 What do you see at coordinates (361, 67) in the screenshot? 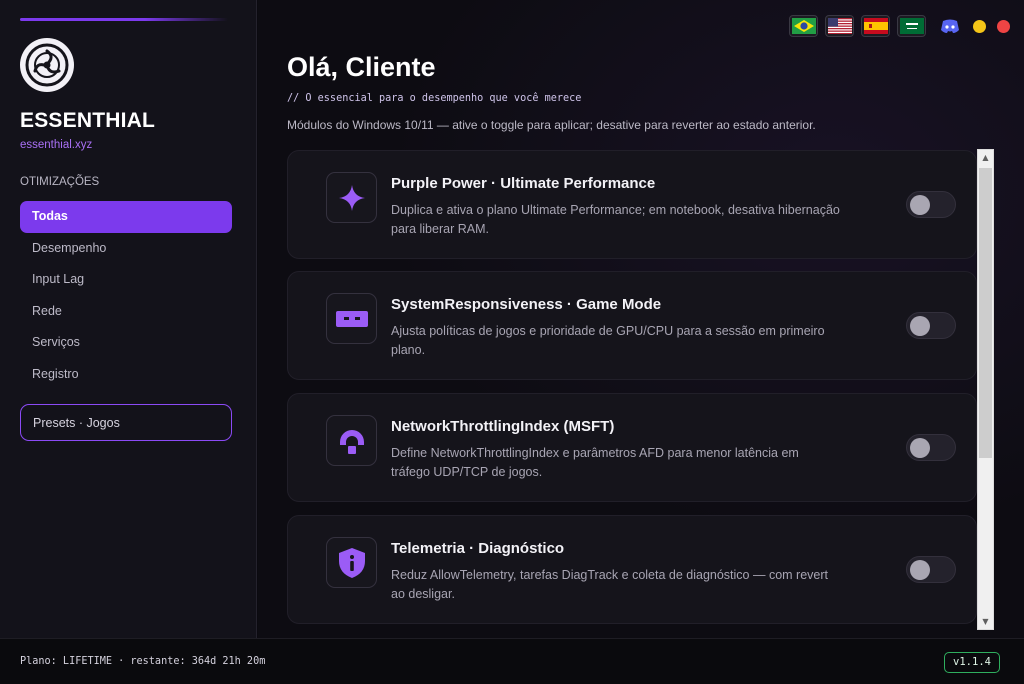
I see `greeting-title: Olá, Cliente` at bounding box center [361, 67].